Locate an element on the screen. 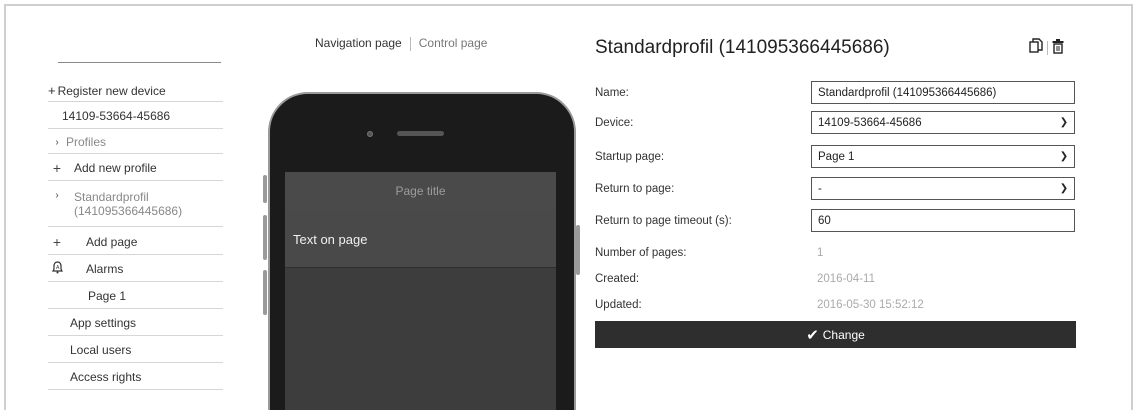 The width and height of the screenshot is (1137, 410). name-field: Standardprofil (141095366445686) is located at coordinates (943, 92).